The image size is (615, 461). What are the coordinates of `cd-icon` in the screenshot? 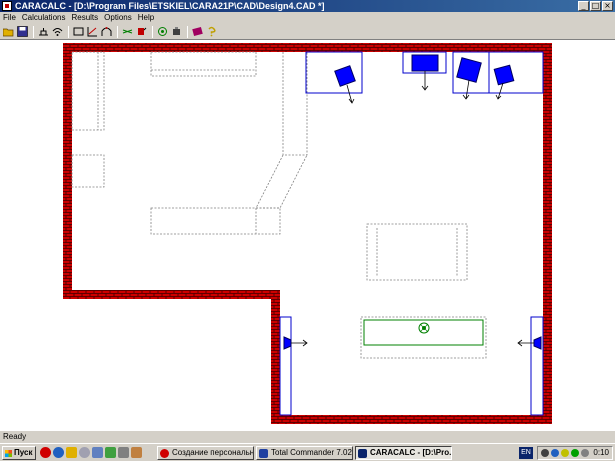 It's located at (84, 452).